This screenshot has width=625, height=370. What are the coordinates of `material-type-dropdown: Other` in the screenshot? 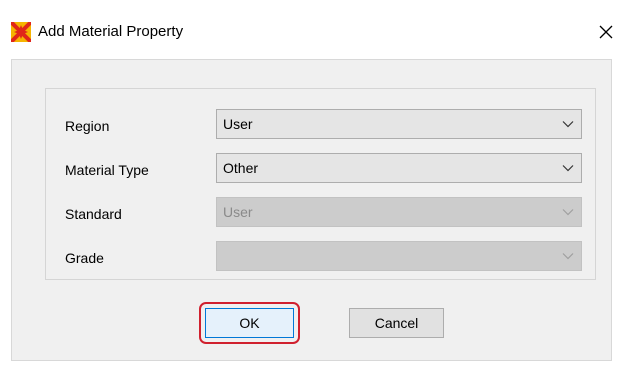 It's located at (399, 168).